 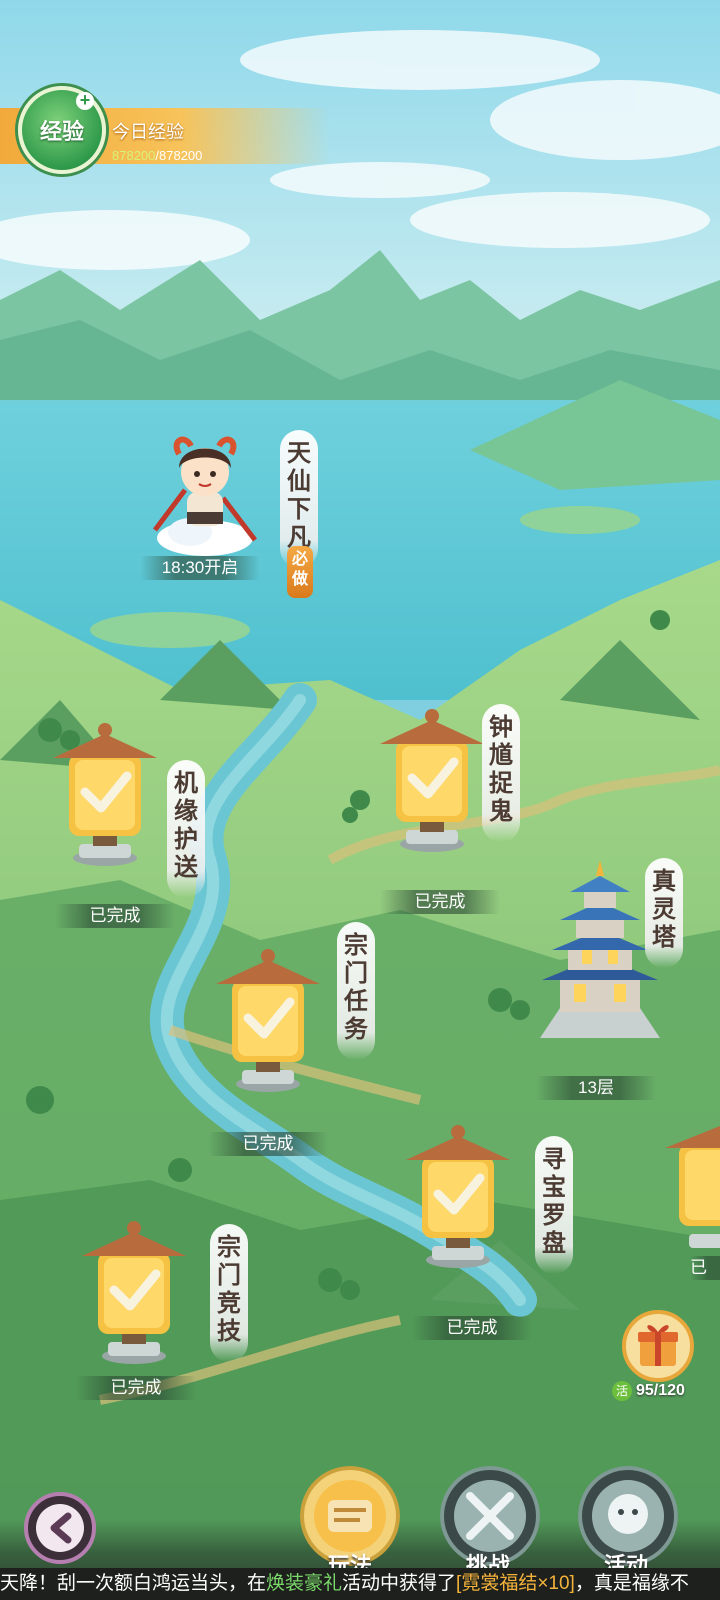 What do you see at coordinates (399, 1583) in the screenshot?
I see `ticker-text-2: 活动中获得了` at bounding box center [399, 1583].